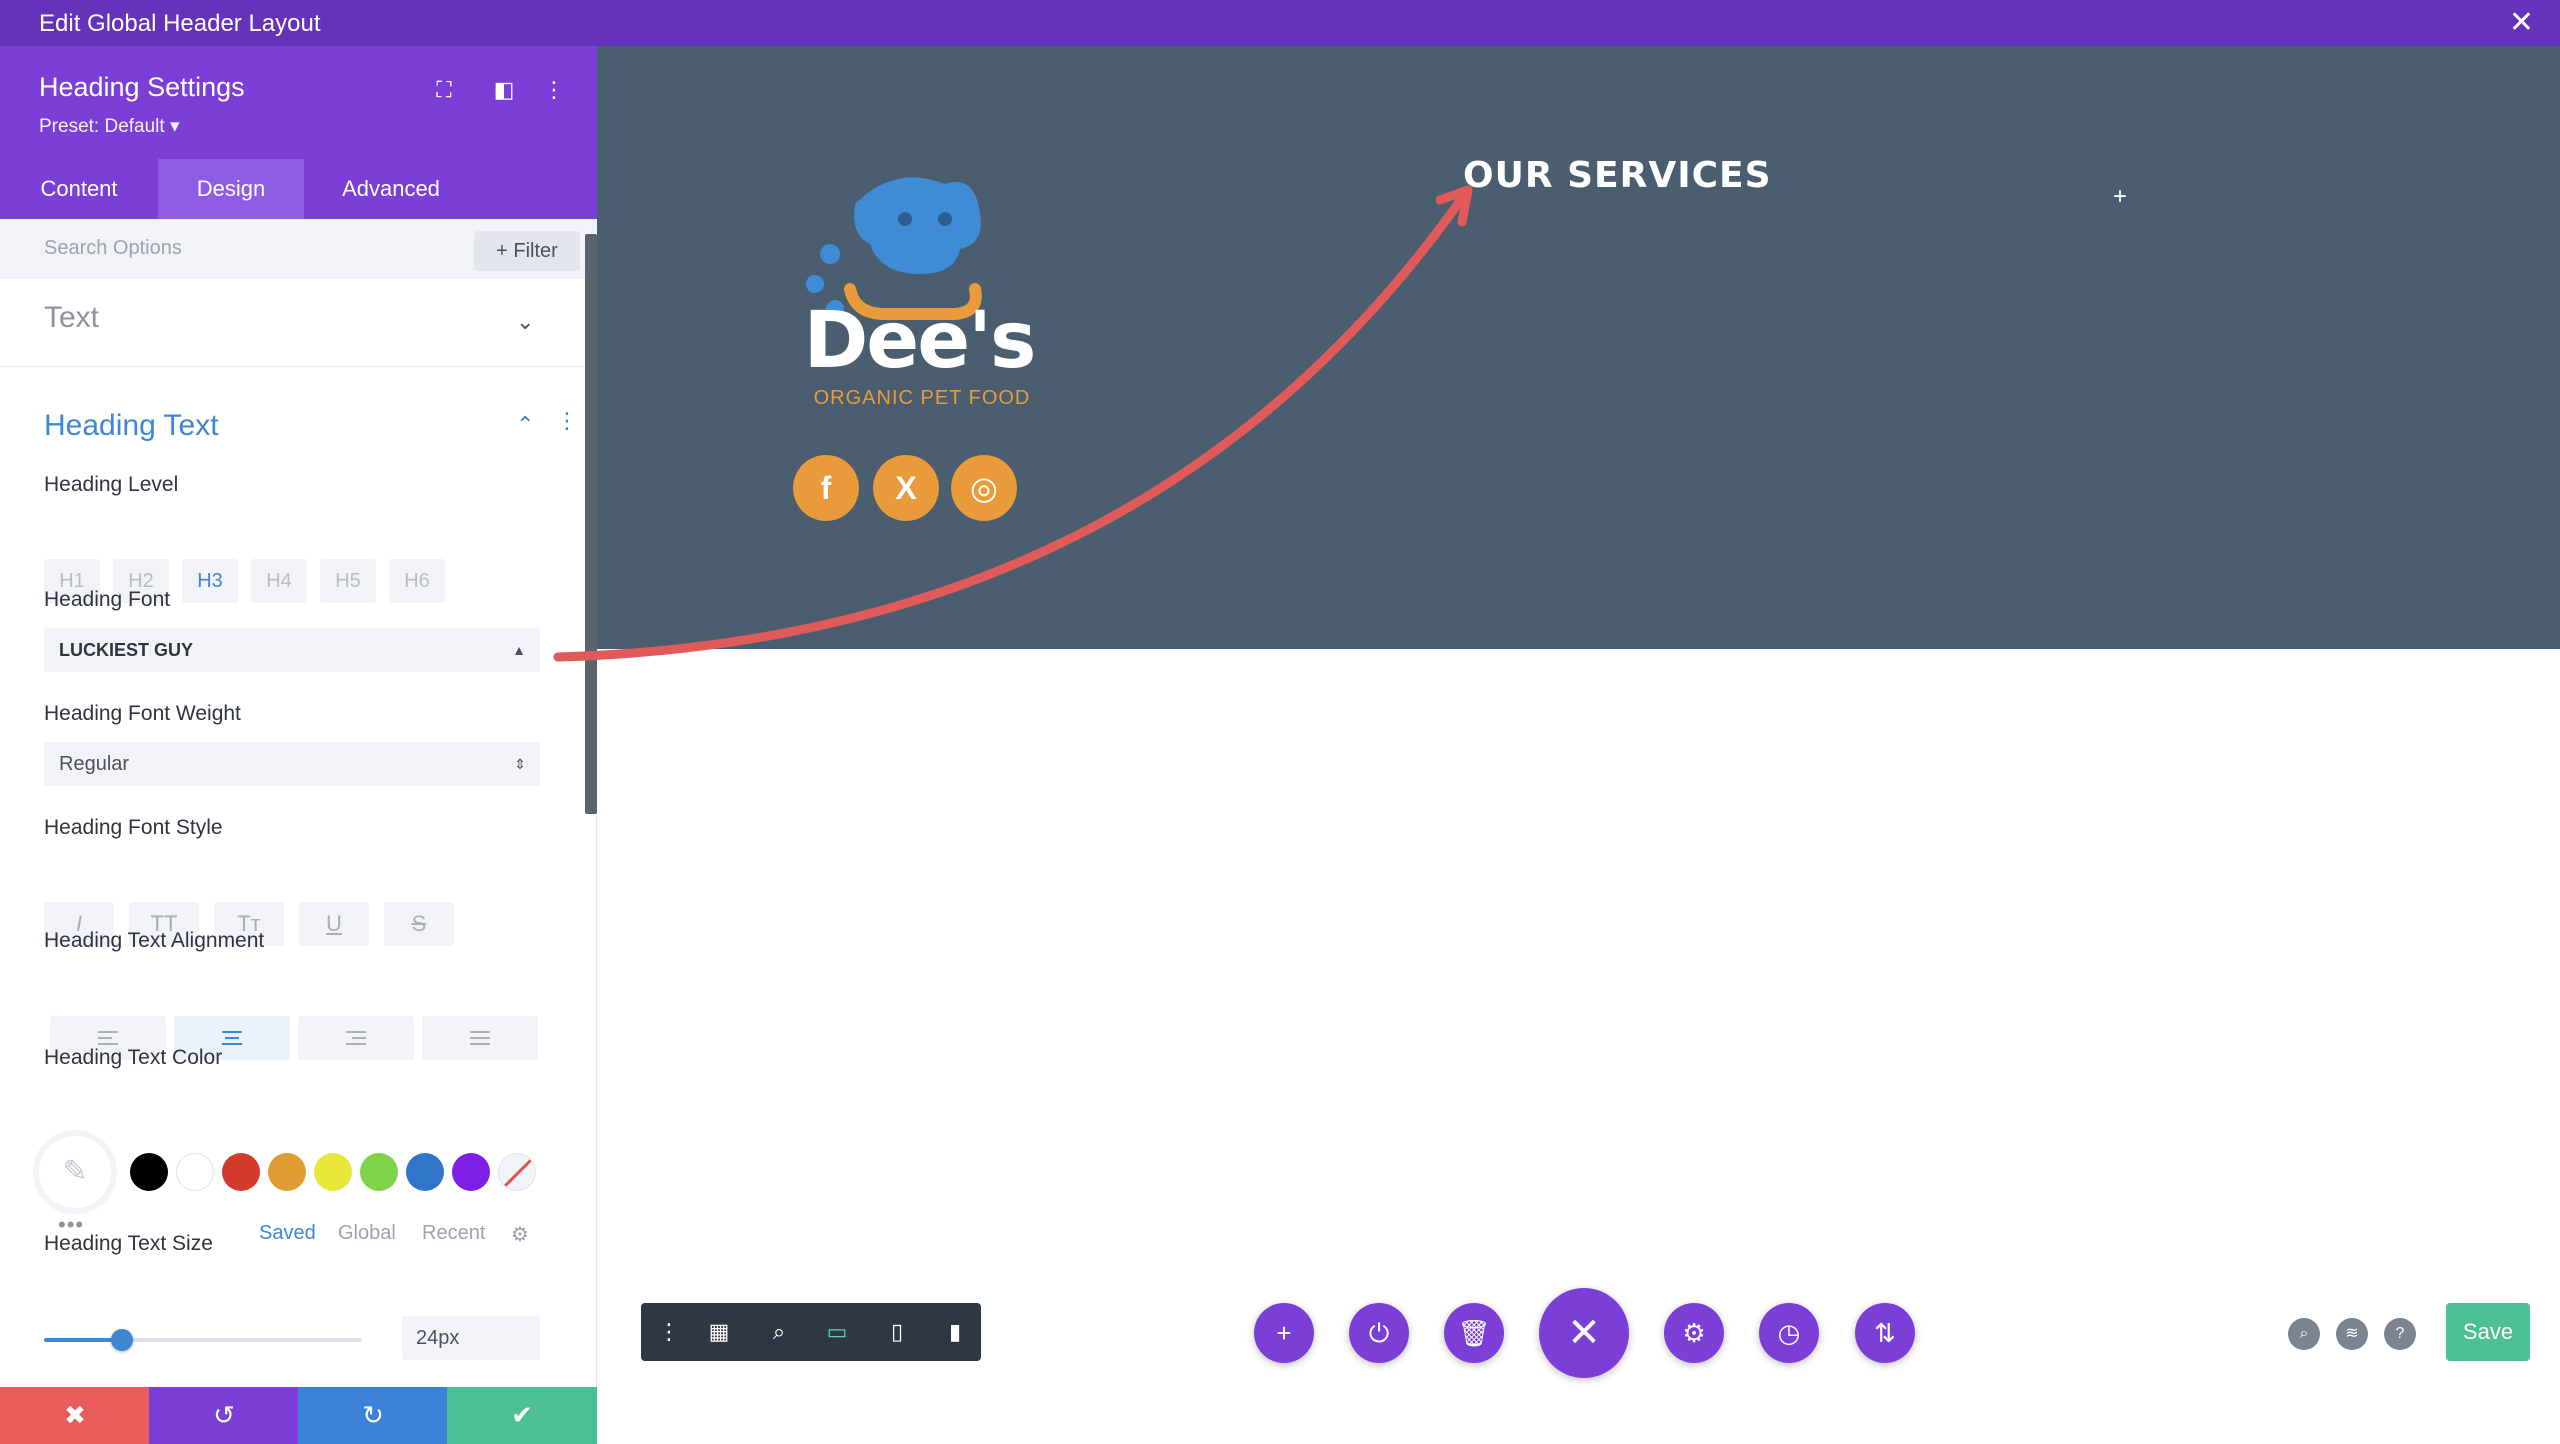  What do you see at coordinates (79, 189) in the screenshot?
I see `tab-content: Content` at bounding box center [79, 189].